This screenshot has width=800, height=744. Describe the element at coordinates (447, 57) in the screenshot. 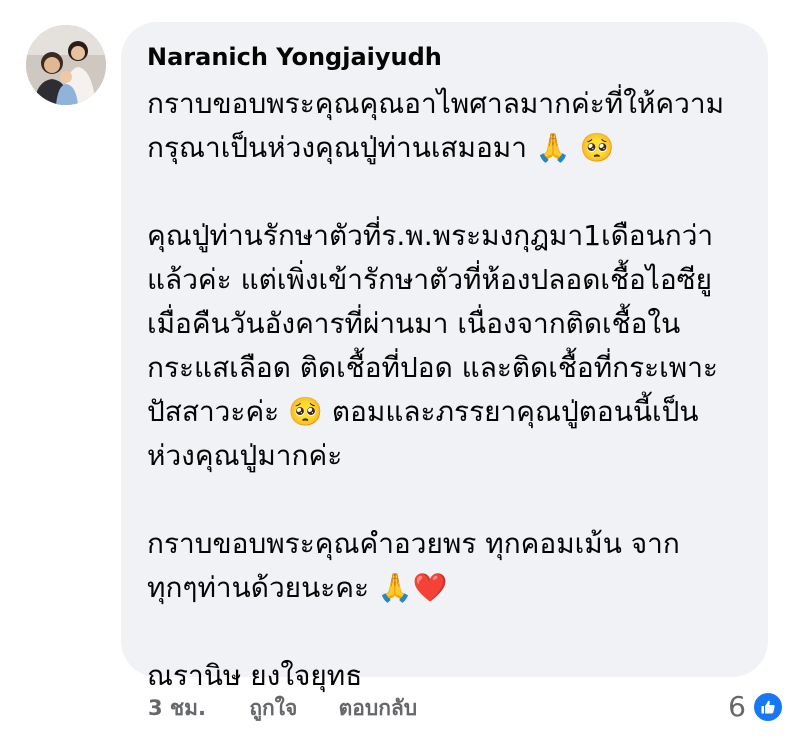

I see `comment-author-name: Naranich Yongjaiyudh` at that location.